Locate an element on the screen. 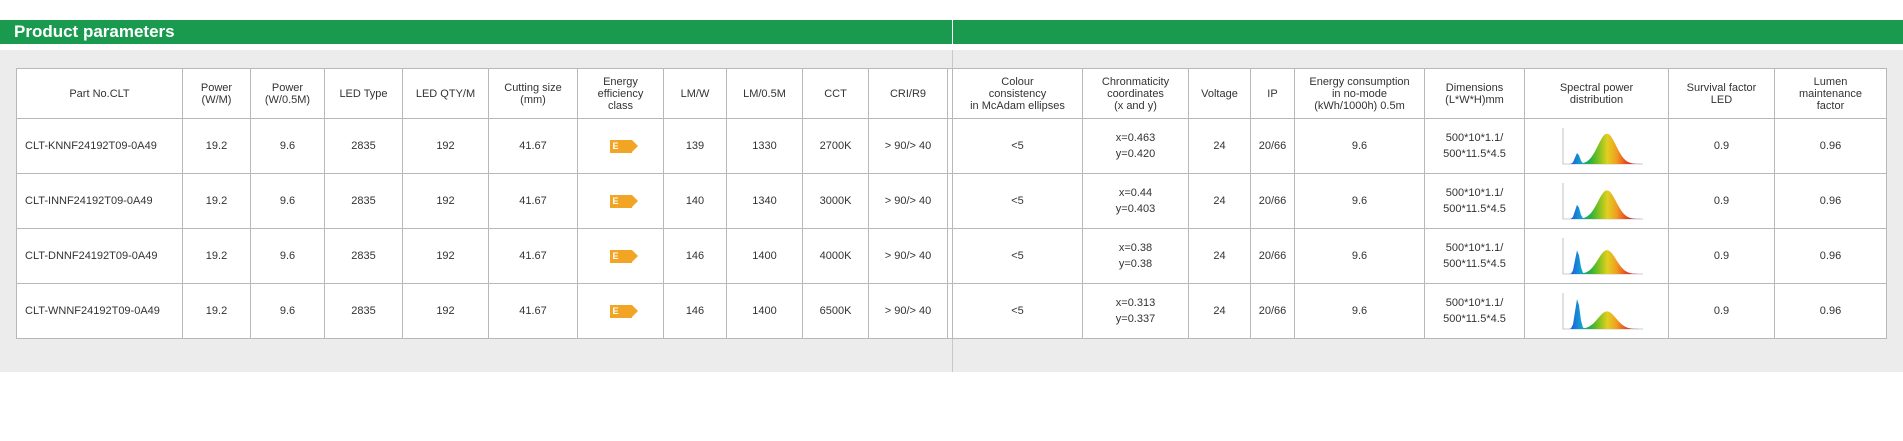 Image resolution: width=1903 pixels, height=441 pixels. lm-per-half-meter-cell: 1400 is located at coordinates (764, 256).